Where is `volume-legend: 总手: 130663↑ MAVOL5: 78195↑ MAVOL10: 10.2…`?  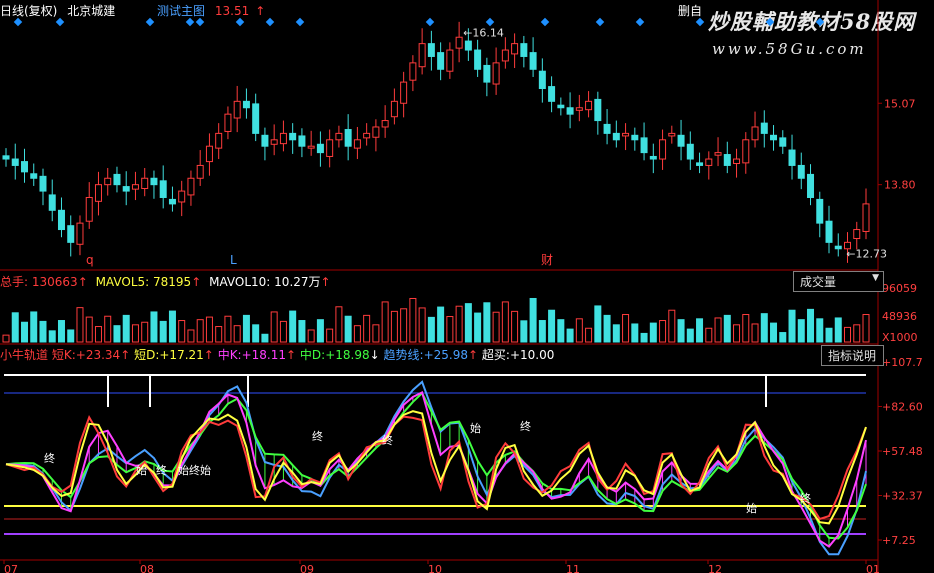 volume-legend: 总手: 130663↑ MAVOL5: 78195↑ MAVOL10: 10.2… is located at coordinates (165, 281).